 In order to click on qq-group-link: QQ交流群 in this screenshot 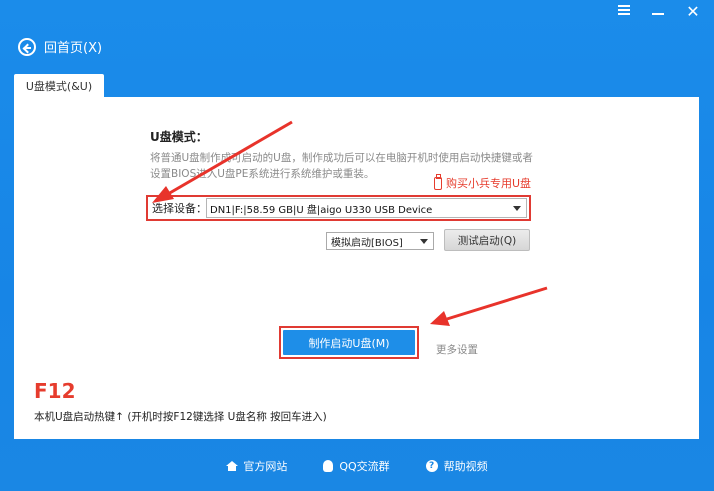, I will do `click(356, 466)`.